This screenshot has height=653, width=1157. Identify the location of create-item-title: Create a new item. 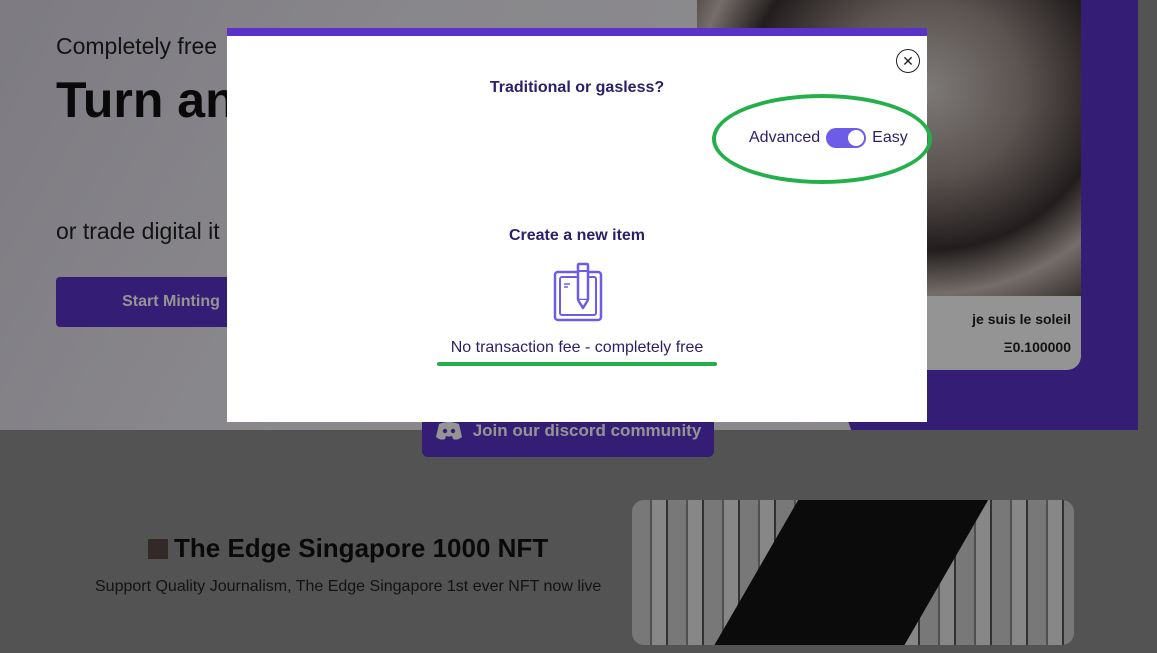
(577, 235).